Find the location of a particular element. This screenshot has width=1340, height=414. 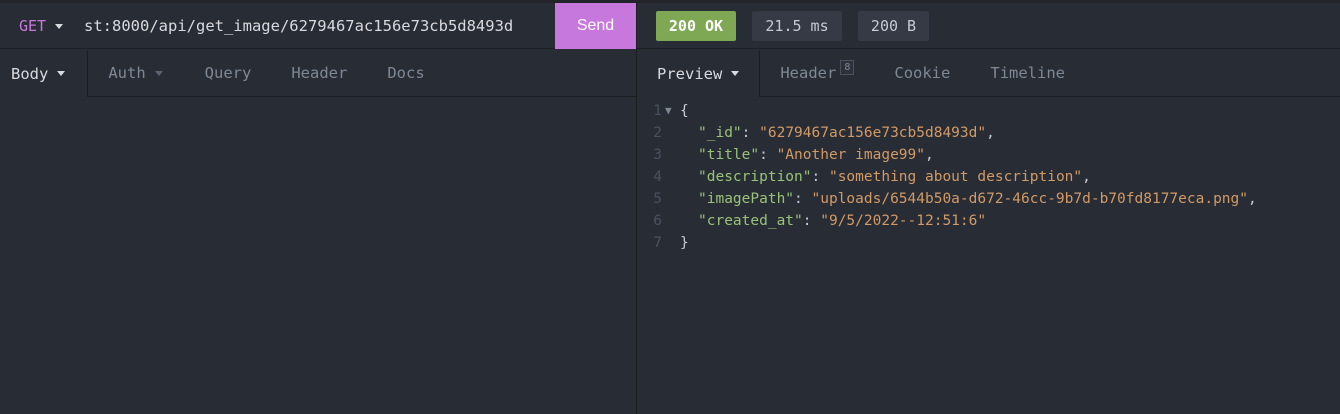

tab-response-header: Header 8 is located at coordinates (817, 73).